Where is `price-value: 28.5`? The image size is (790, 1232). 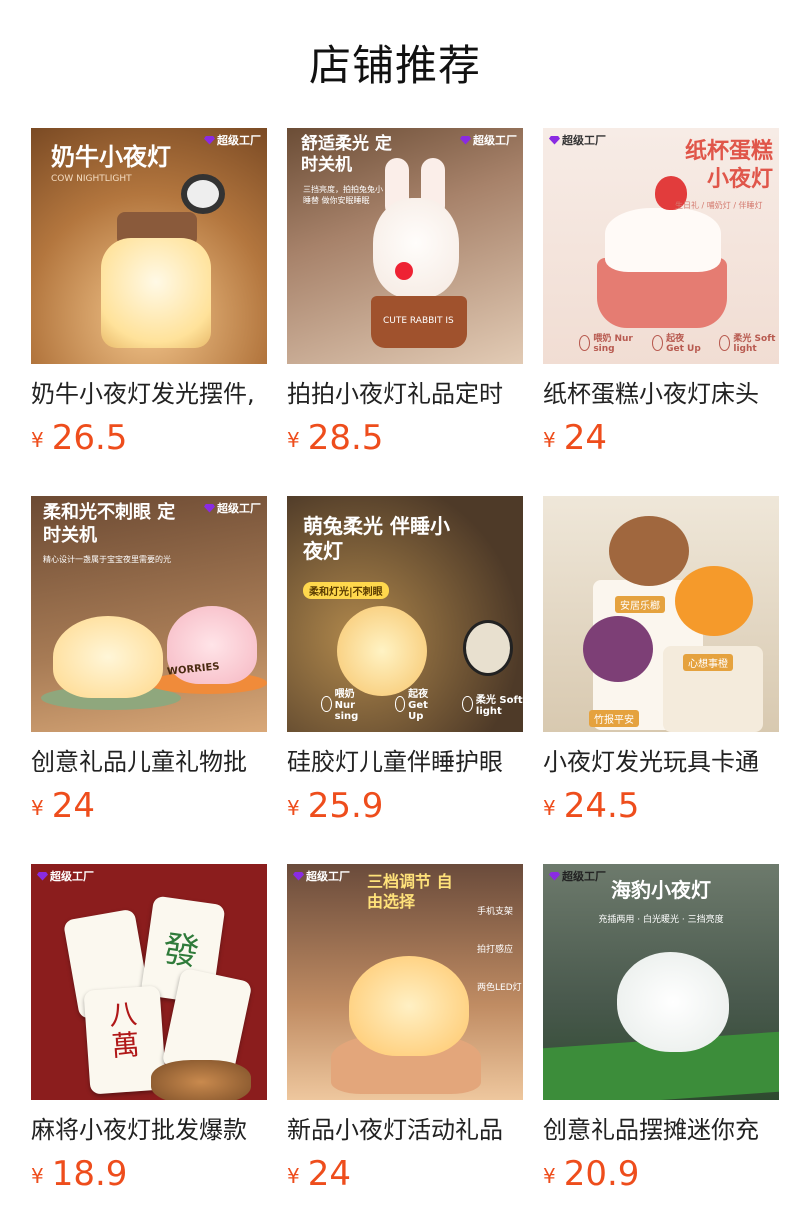
price-value: 28.5 is located at coordinates (345, 438).